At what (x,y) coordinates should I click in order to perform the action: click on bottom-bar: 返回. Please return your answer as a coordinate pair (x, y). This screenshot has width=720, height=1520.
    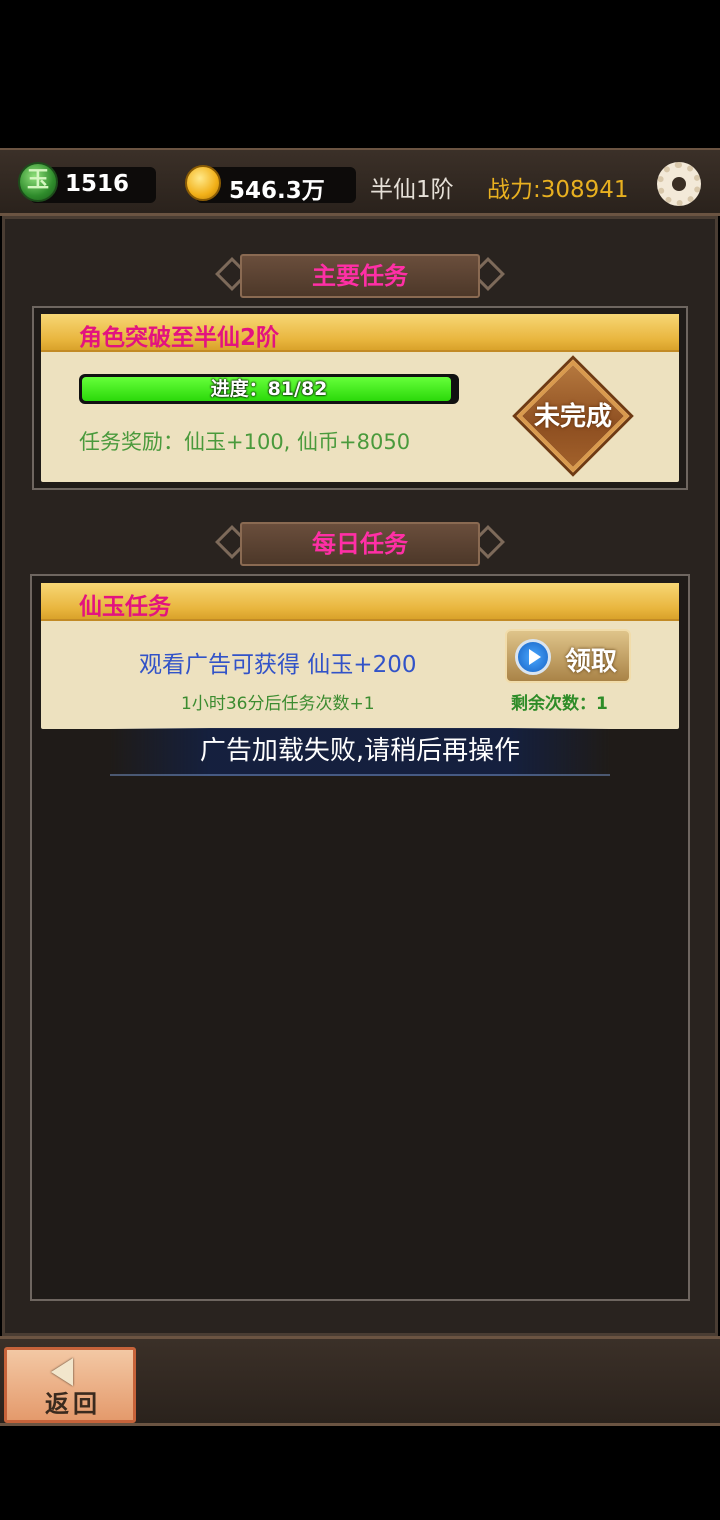
    Looking at the image, I should click on (360, 1381).